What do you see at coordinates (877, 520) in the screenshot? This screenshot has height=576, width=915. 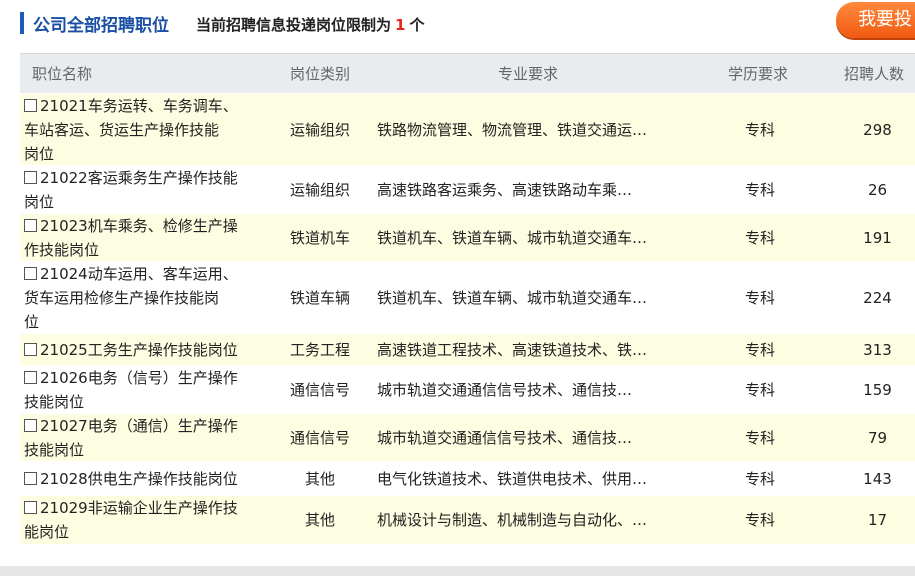 I see `hiring-count-cell: 17` at bounding box center [877, 520].